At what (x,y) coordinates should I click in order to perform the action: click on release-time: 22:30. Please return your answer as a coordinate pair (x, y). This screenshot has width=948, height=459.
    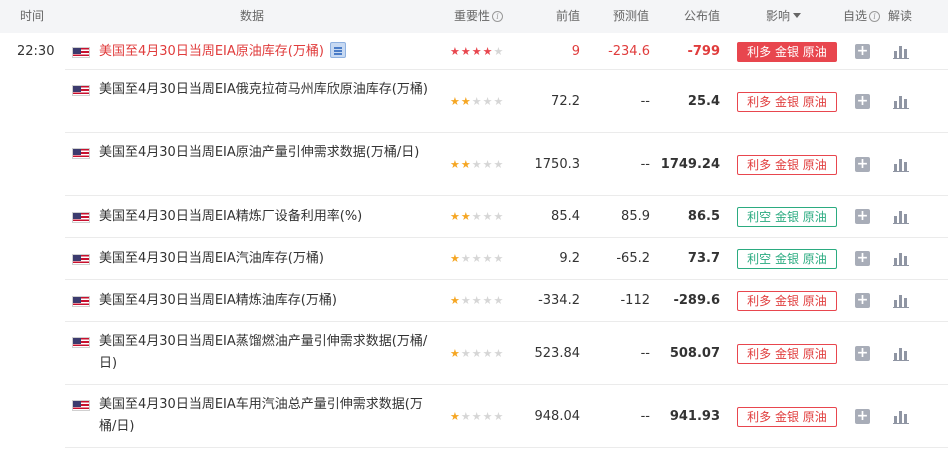
    Looking at the image, I should click on (36, 51).